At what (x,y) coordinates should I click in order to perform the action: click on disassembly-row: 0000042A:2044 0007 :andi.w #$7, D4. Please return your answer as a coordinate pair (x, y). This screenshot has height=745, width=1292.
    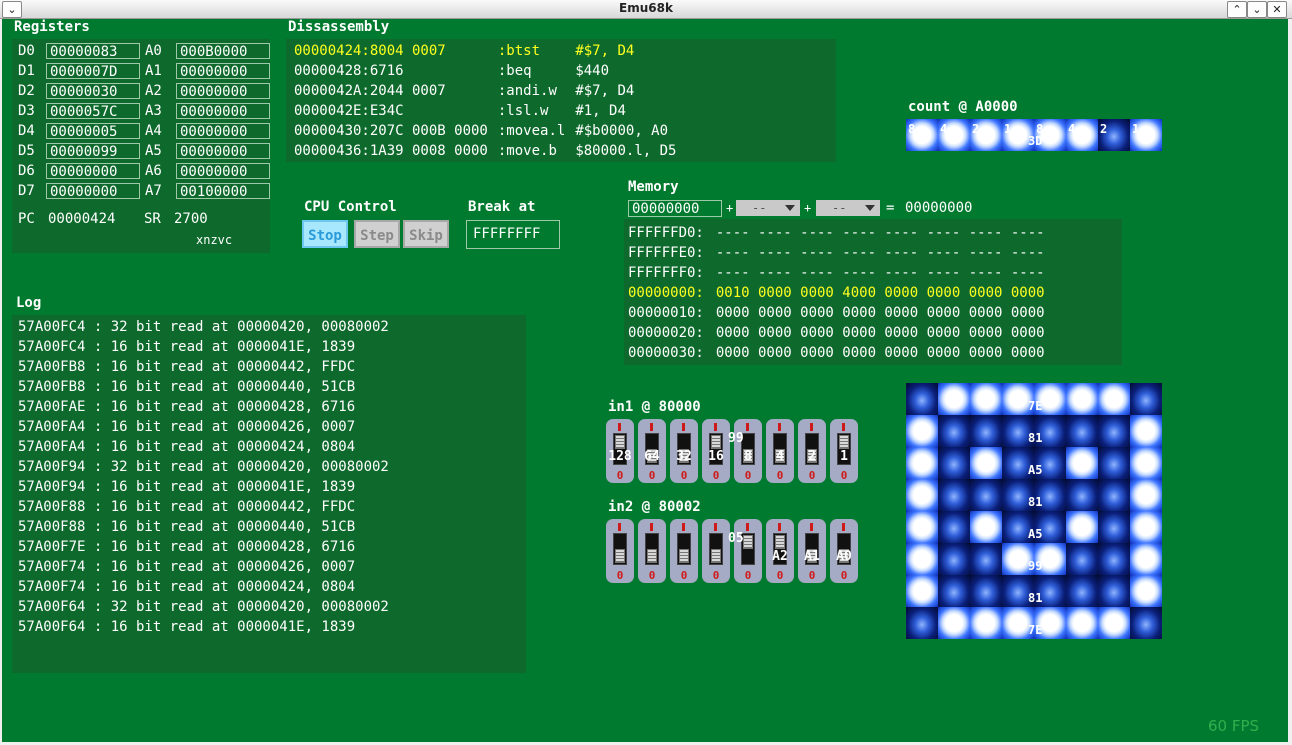
    Looking at the image, I should click on (464, 93).